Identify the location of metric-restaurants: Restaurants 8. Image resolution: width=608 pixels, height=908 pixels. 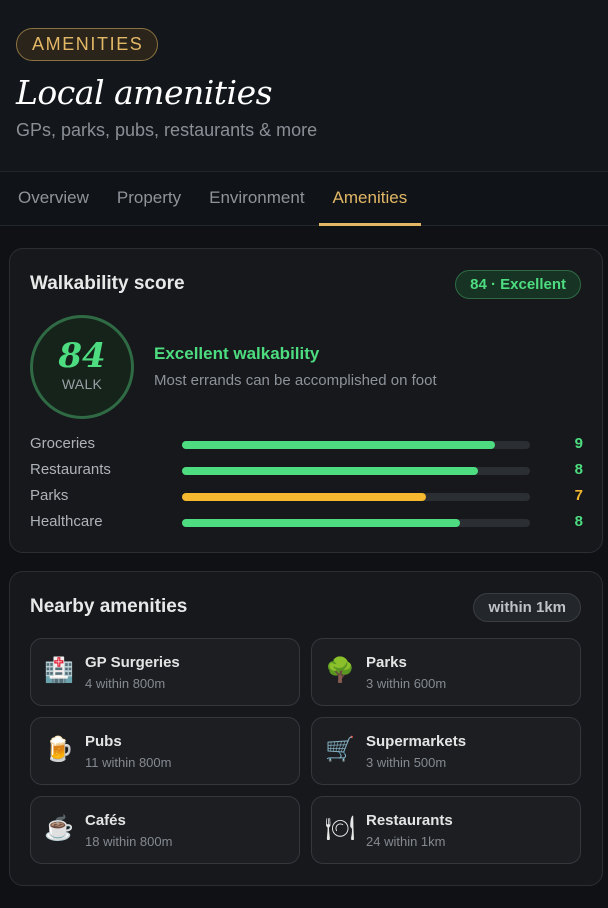
(306, 471).